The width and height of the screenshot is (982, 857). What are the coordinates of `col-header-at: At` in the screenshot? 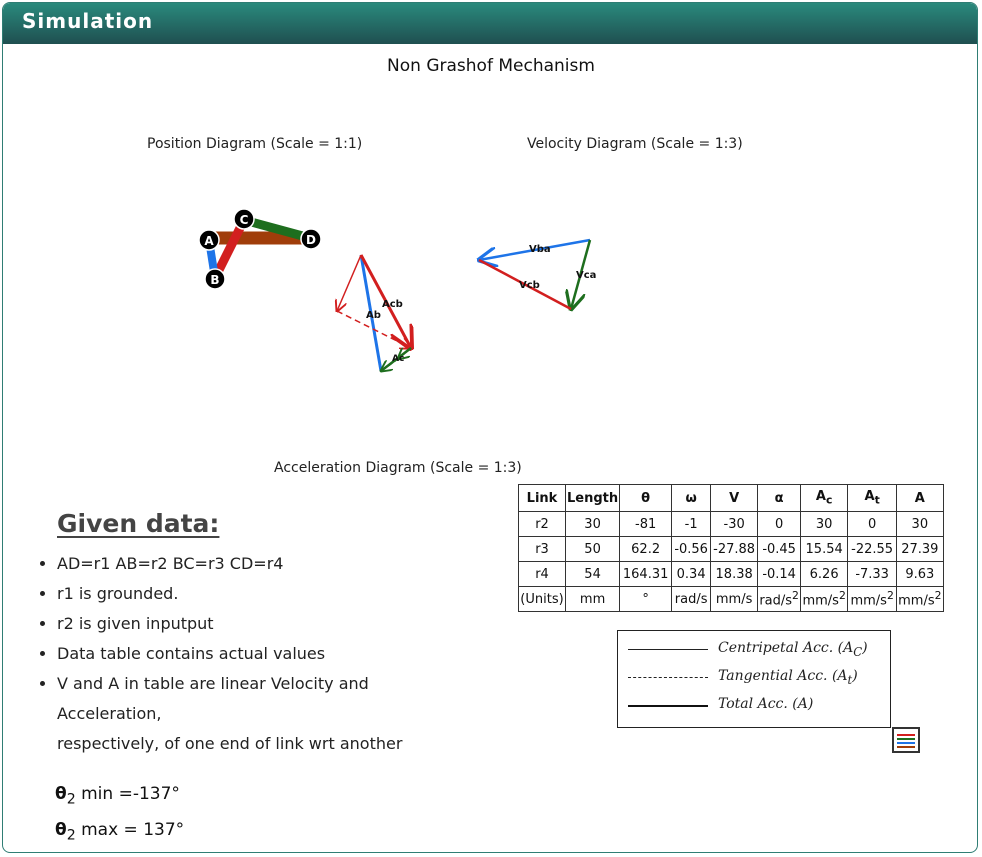 It's located at (872, 498).